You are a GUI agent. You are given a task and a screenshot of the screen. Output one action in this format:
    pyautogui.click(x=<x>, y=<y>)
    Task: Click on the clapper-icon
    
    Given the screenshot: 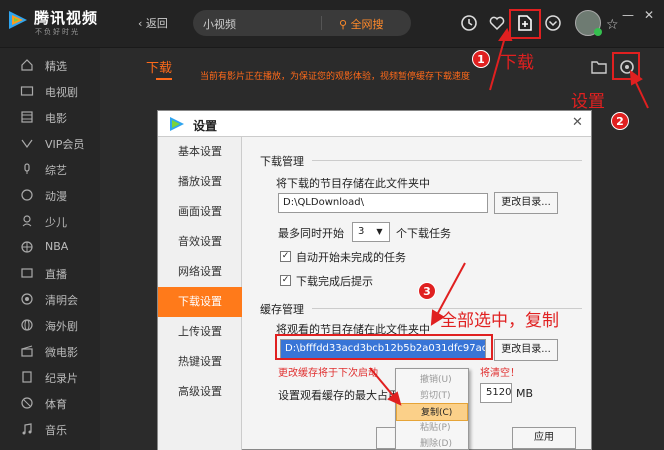 What is the action you would take?
    pyautogui.click(x=27, y=351)
    